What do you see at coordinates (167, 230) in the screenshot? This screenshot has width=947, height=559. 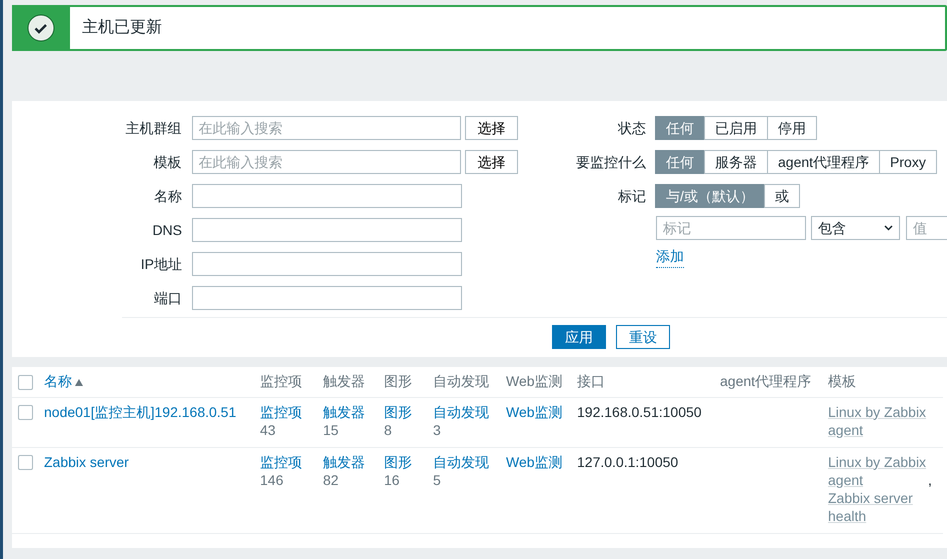 I see `field-label: DNS` at bounding box center [167, 230].